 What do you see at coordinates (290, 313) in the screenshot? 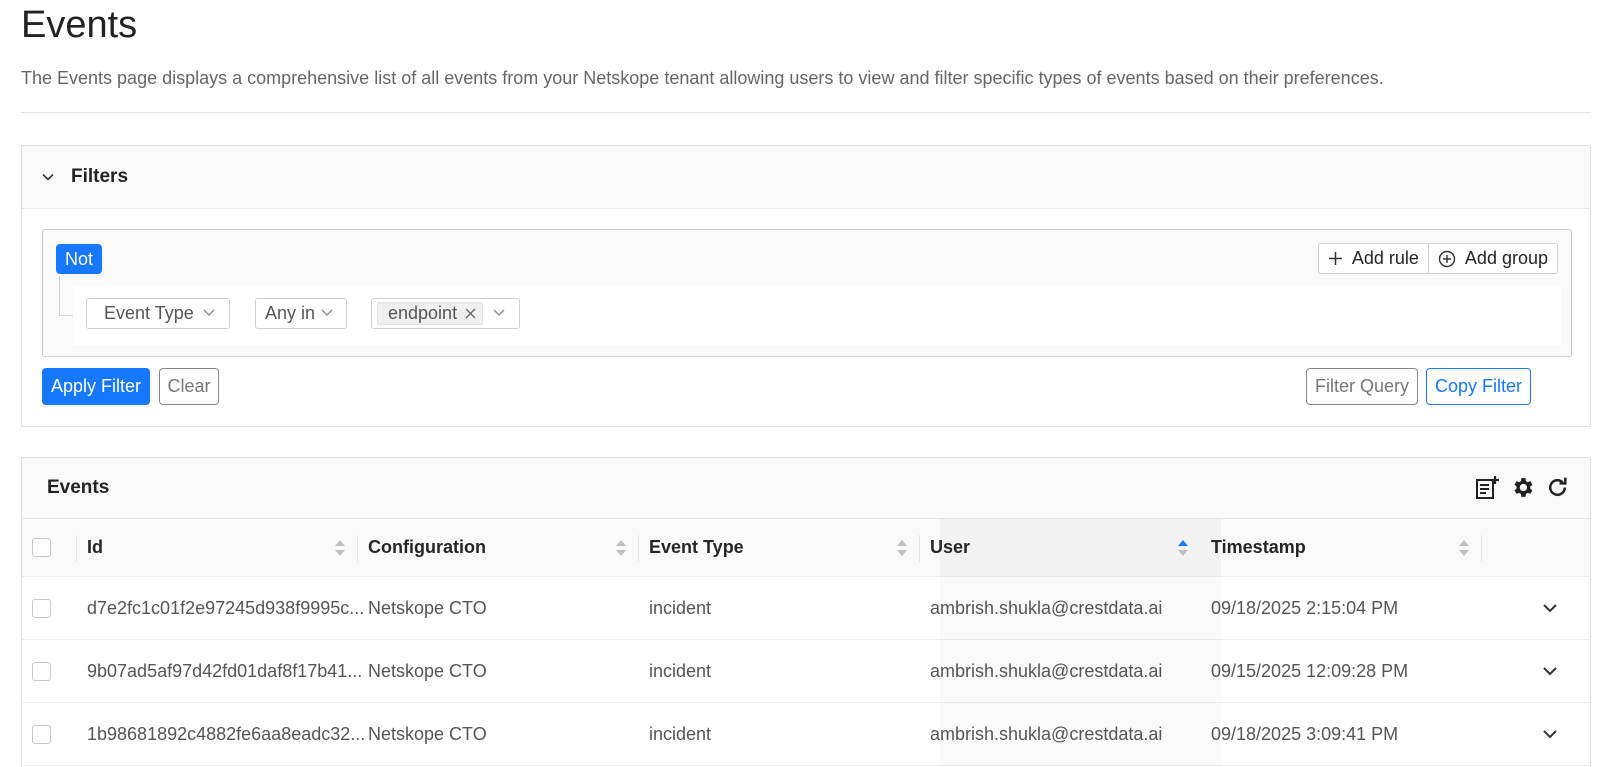
I see `operator-select-value: Any in` at bounding box center [290, 313].